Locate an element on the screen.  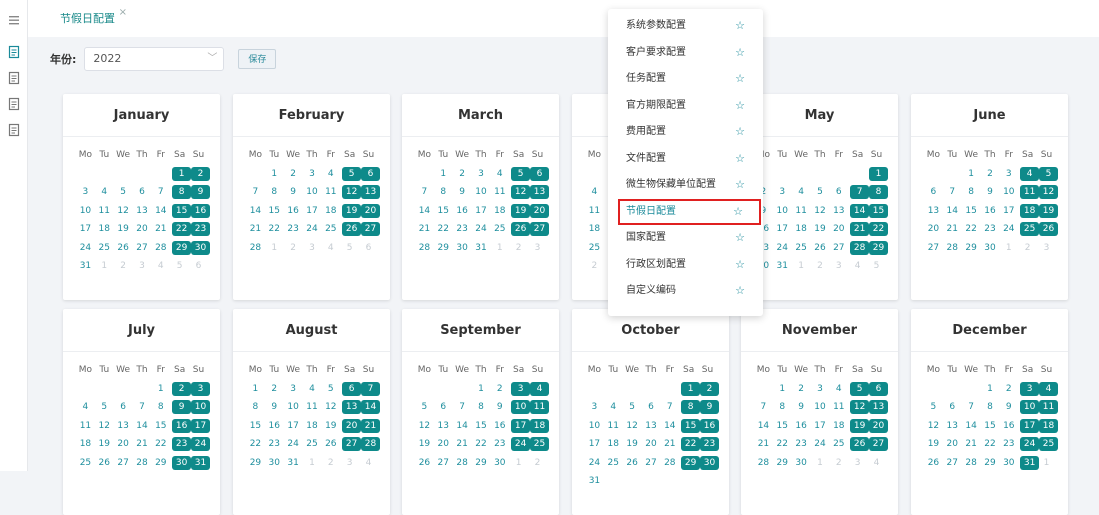
day-cell: 13 is located at coordinates (651, 426).